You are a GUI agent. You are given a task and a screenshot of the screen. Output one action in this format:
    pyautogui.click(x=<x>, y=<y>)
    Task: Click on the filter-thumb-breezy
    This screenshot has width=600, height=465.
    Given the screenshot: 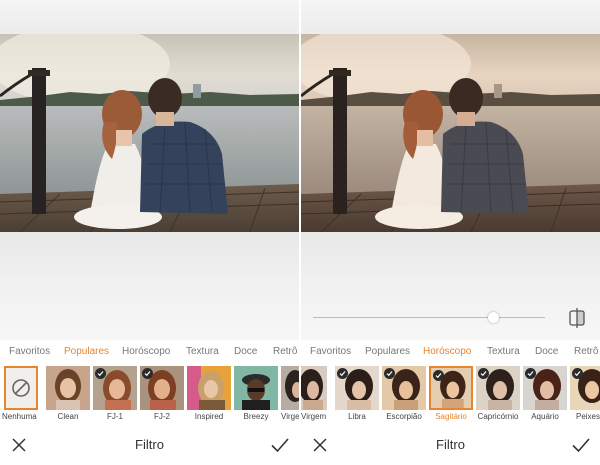 What is the action you would take?
    pyautogui.click(x=256, y=388)
    